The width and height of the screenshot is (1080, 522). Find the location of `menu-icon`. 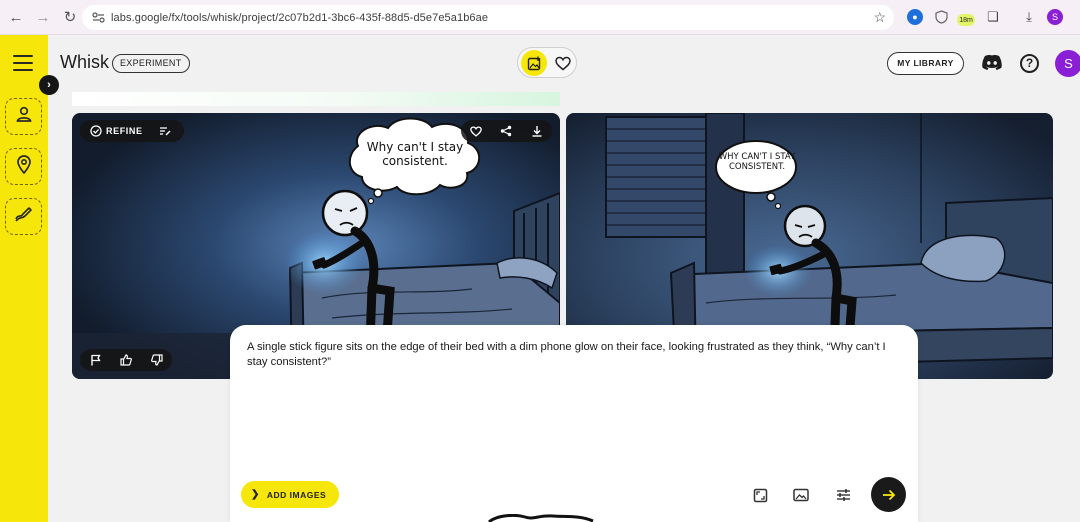

menu-icon is located at coordinates (23, 63).